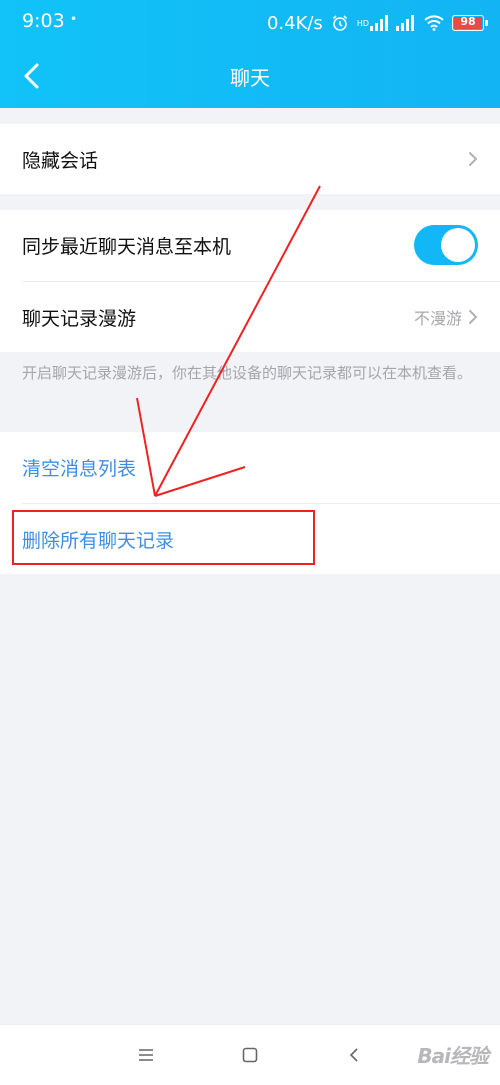 This screenshot has height=1085, width=500. I want to click on hidden-chats-section: 隐藏会话, so click(250, 159).